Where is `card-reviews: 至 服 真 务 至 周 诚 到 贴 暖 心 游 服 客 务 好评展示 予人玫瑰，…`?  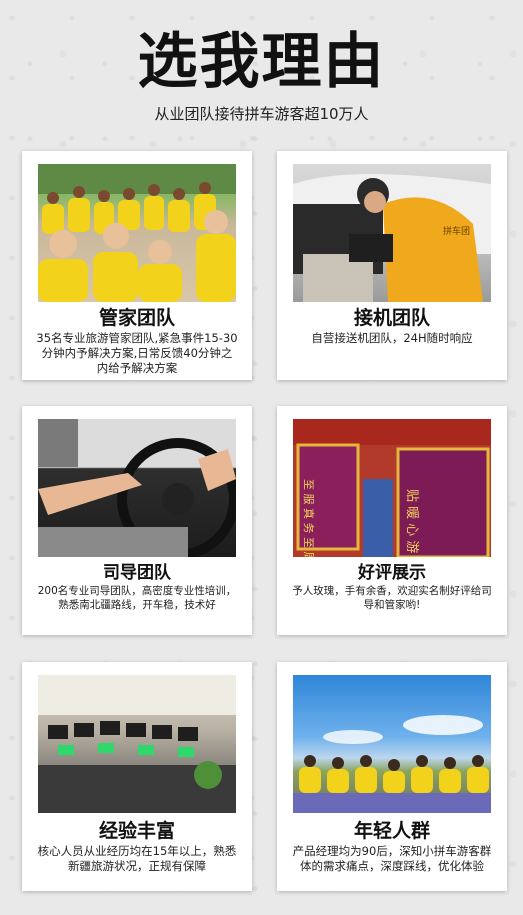
card-reviews: 至 服 真 务 至 周 诚 到 贴 暖 心 游 服 客 务 好评展示 予人玫瑰，… is located at coordinates (392, 520).